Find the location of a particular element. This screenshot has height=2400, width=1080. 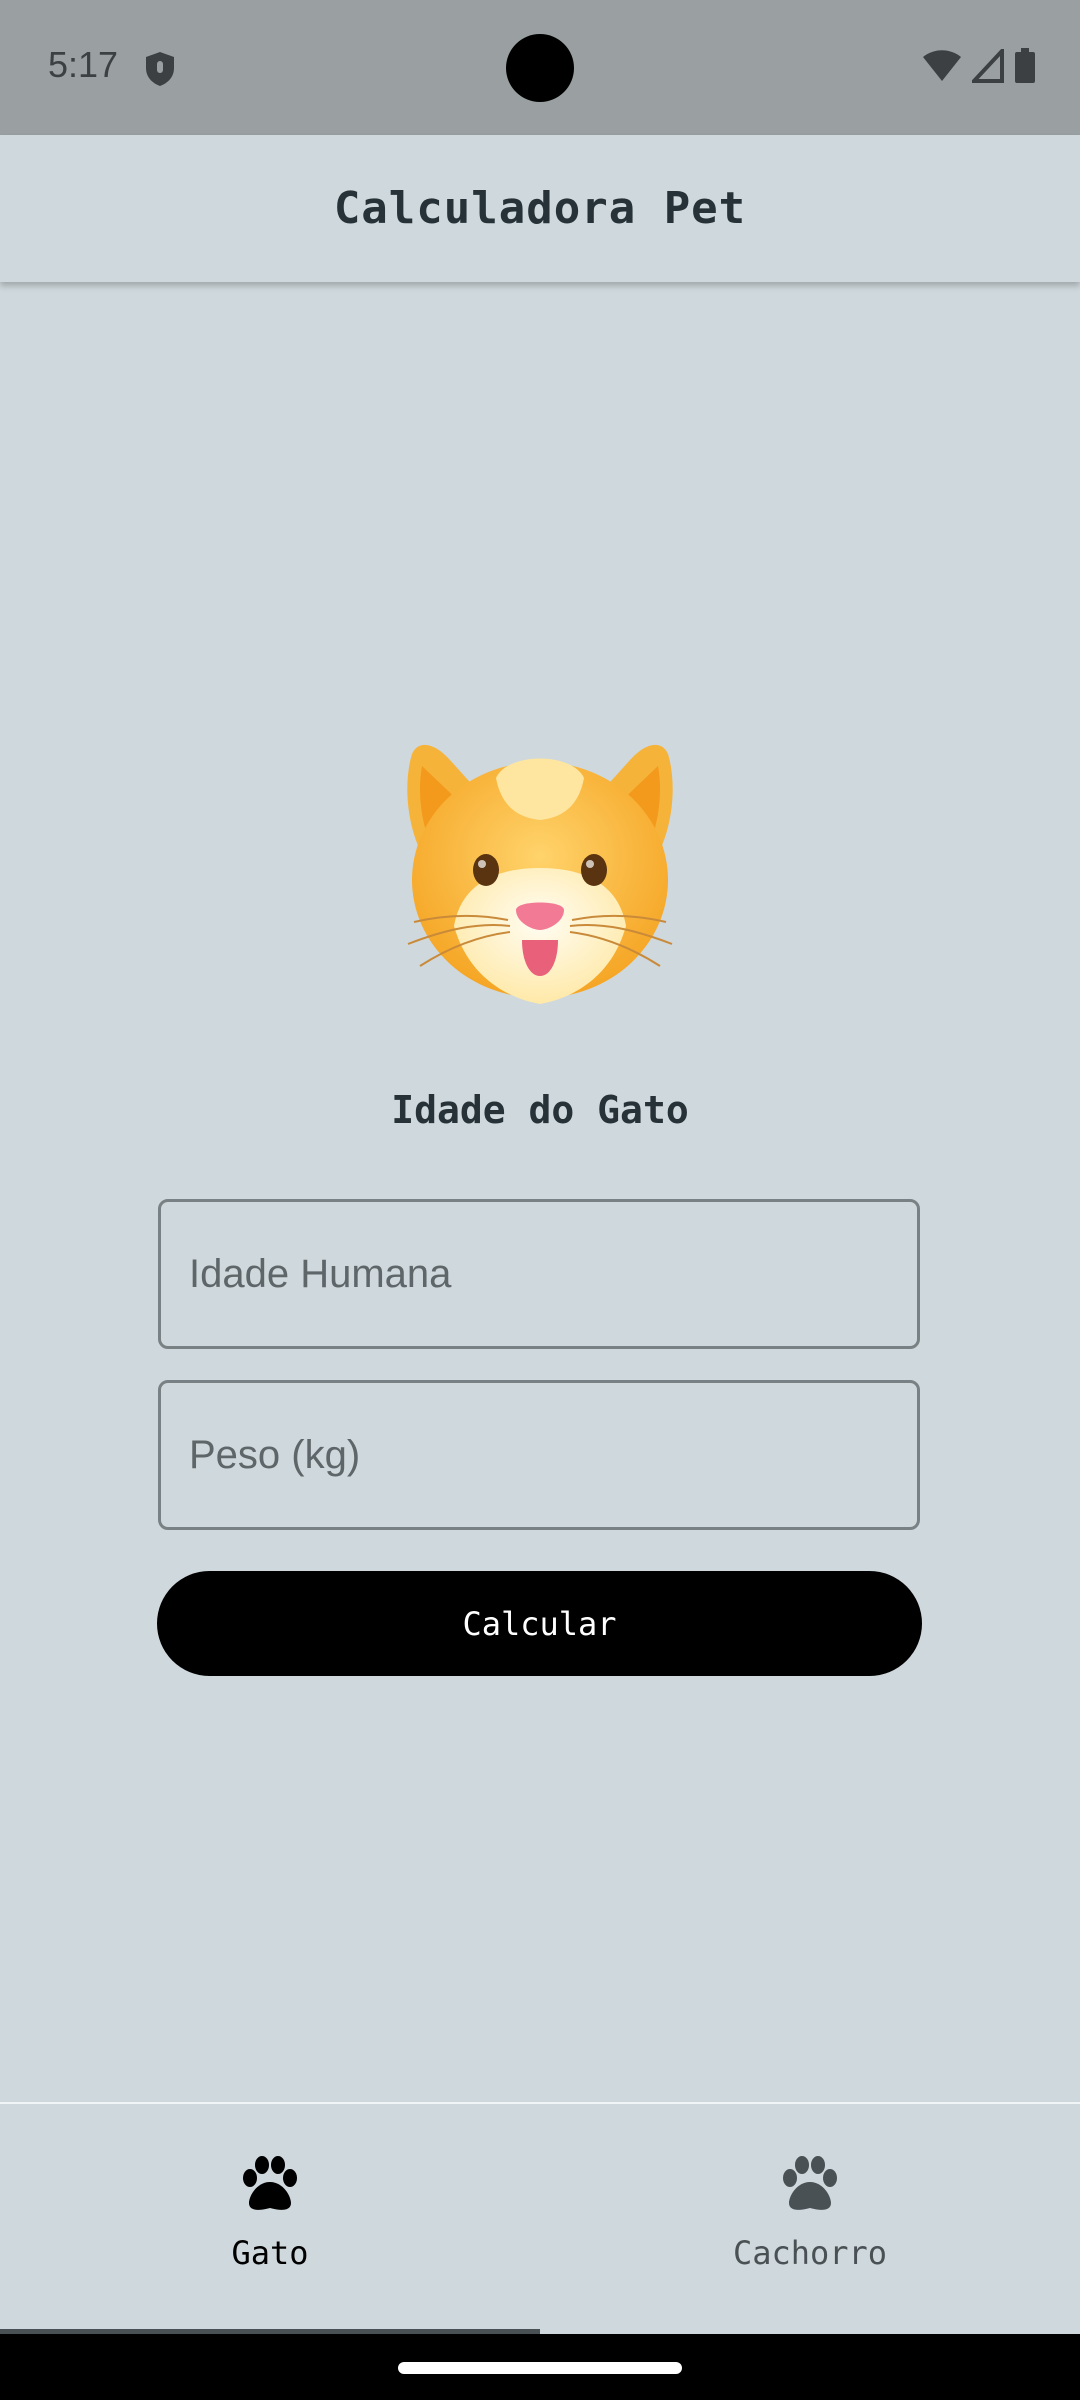

status-time: 5:17 is located at coordinates (83, 64).